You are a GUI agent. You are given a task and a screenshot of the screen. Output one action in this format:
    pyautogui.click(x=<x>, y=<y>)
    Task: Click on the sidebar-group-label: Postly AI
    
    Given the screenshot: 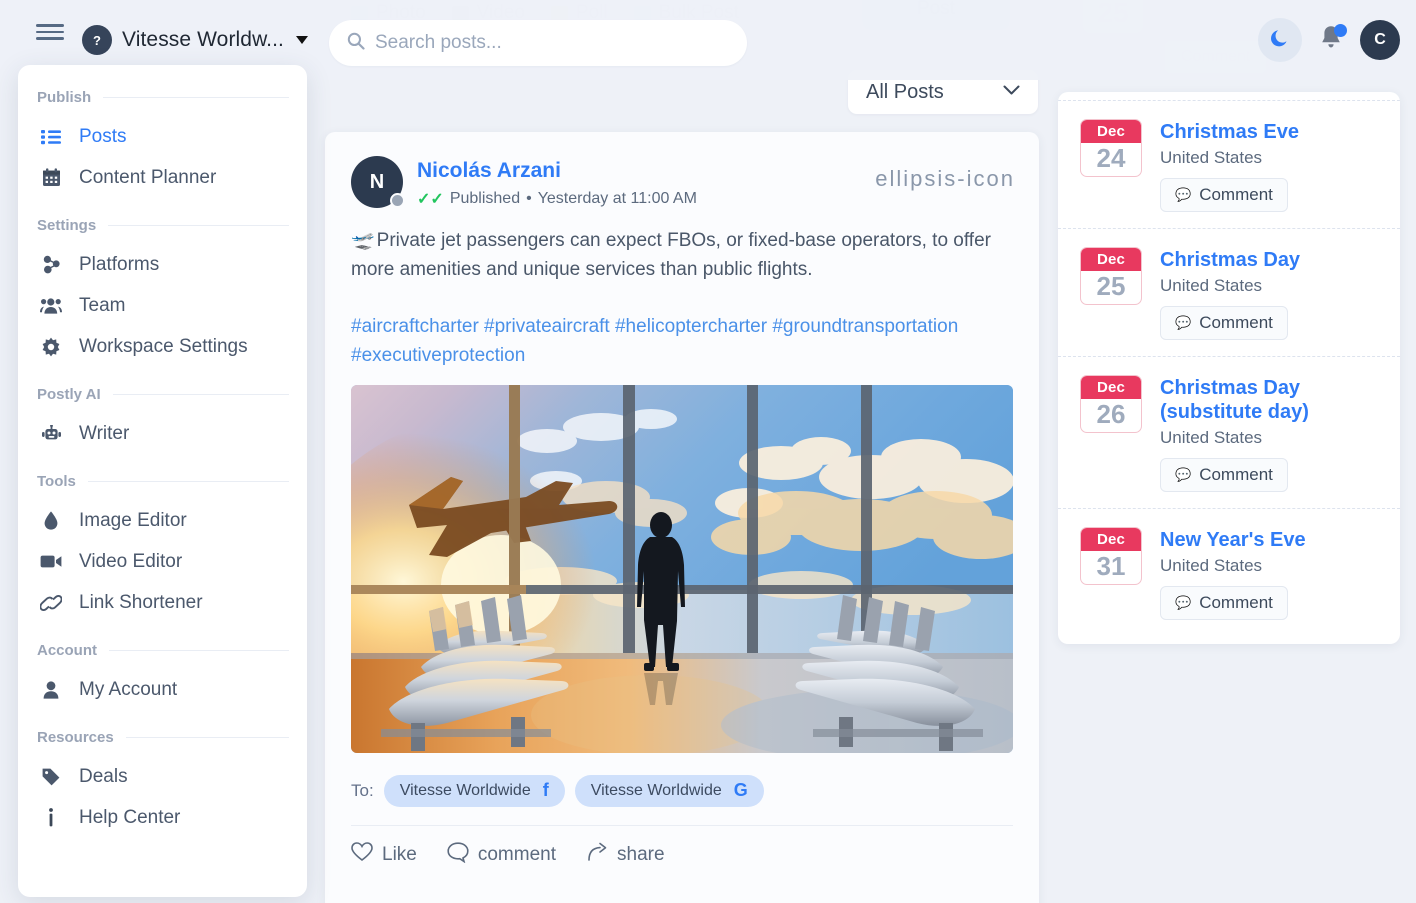 What is the action you would take?
    pyautogui.click(x=69, y=394)
    